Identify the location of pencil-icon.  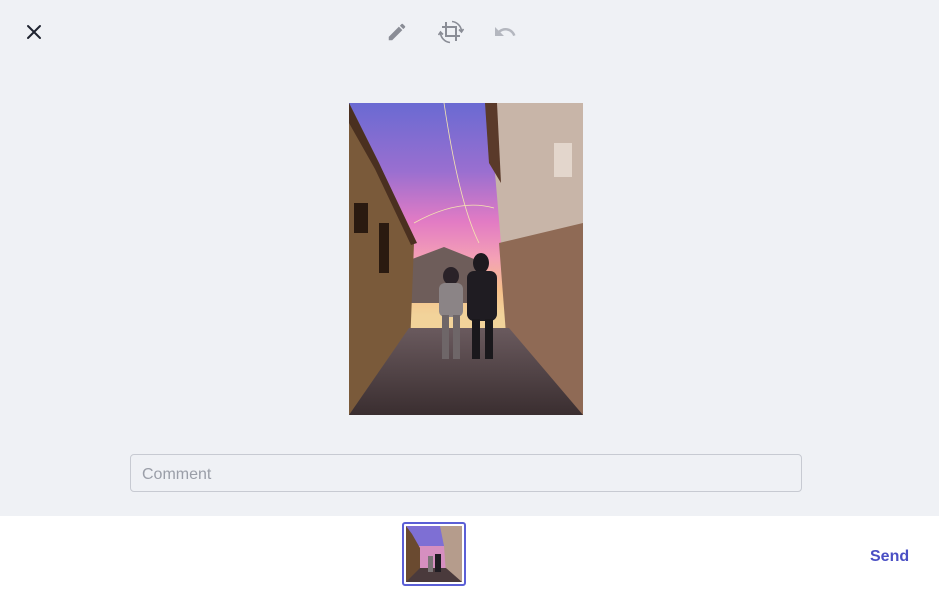
(397, 32).